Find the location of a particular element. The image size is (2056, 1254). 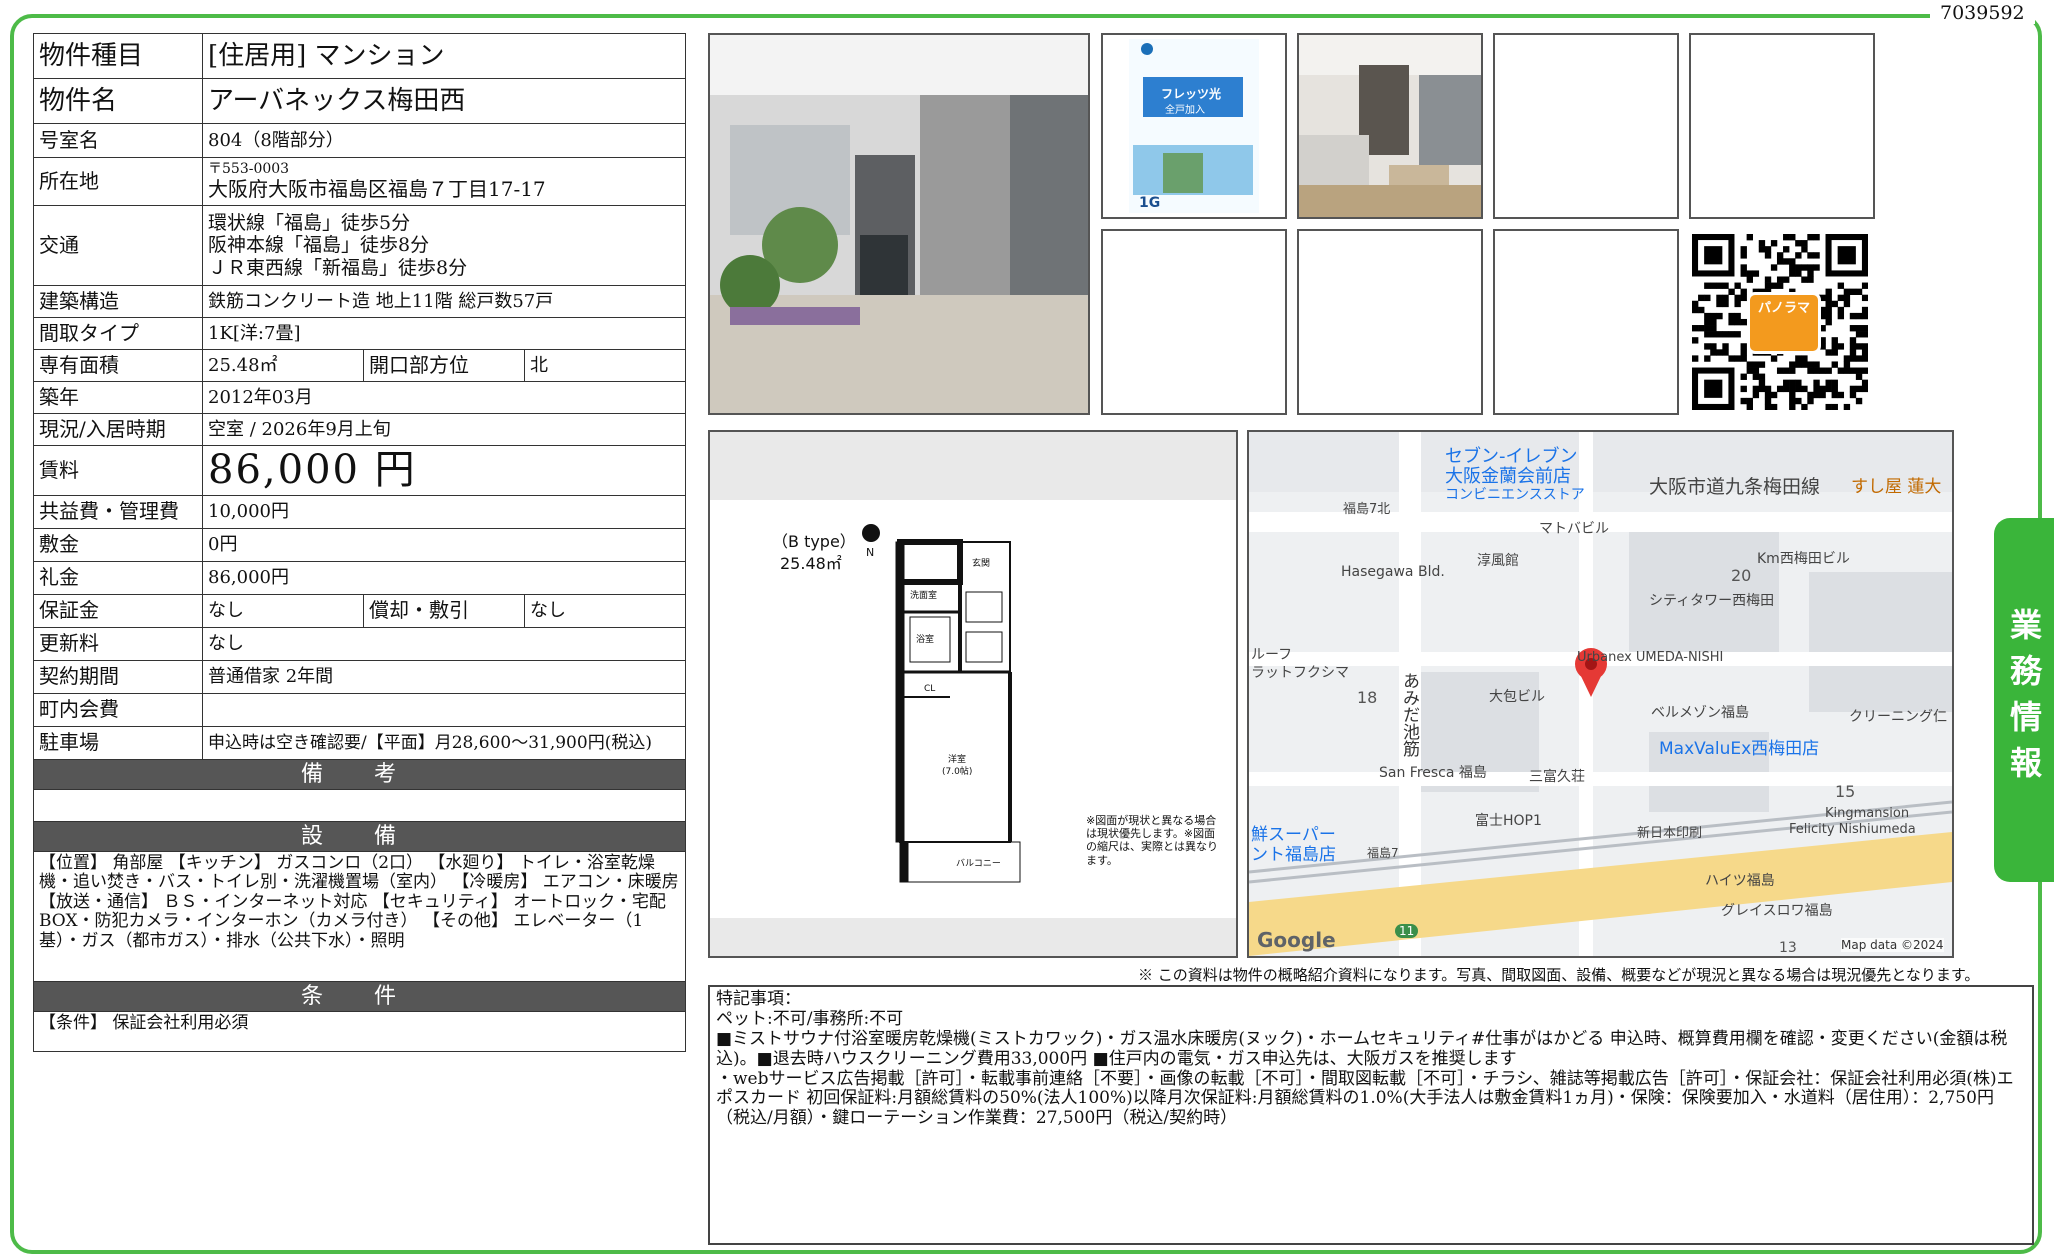

map-label: San Fresca 福島 is located at coordinates (1433, 773).